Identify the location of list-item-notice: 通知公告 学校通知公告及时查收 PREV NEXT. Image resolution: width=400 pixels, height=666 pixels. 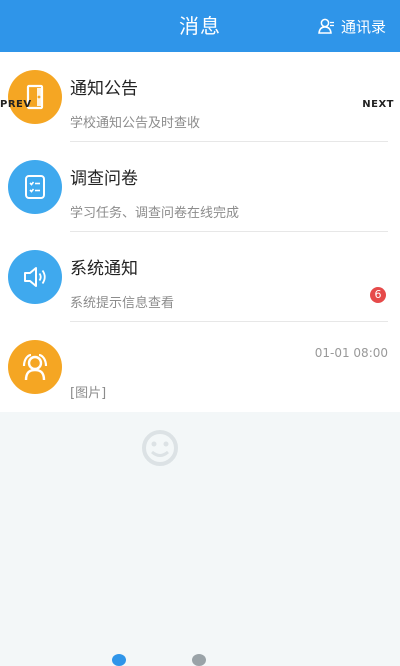
(200, 97).